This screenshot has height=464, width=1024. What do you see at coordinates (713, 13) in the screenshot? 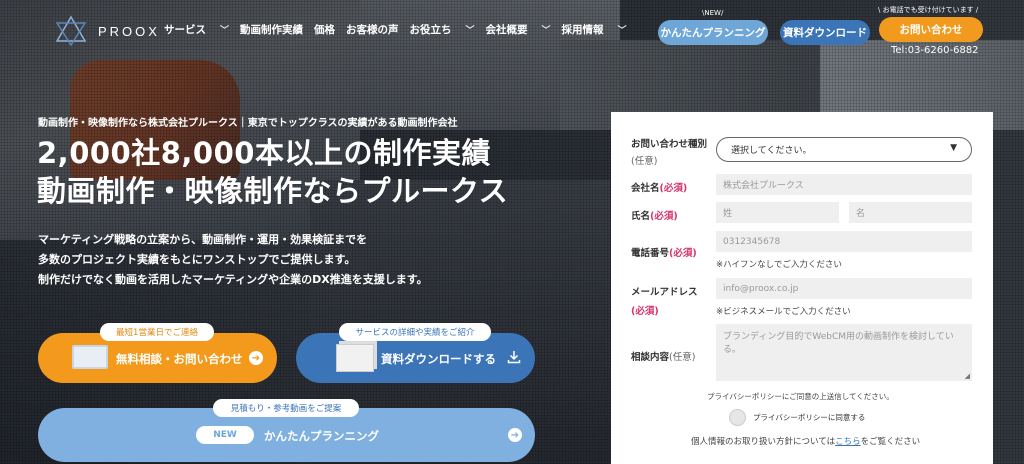
I see `new-note: \NEW/` at bounding box center [713, 13].